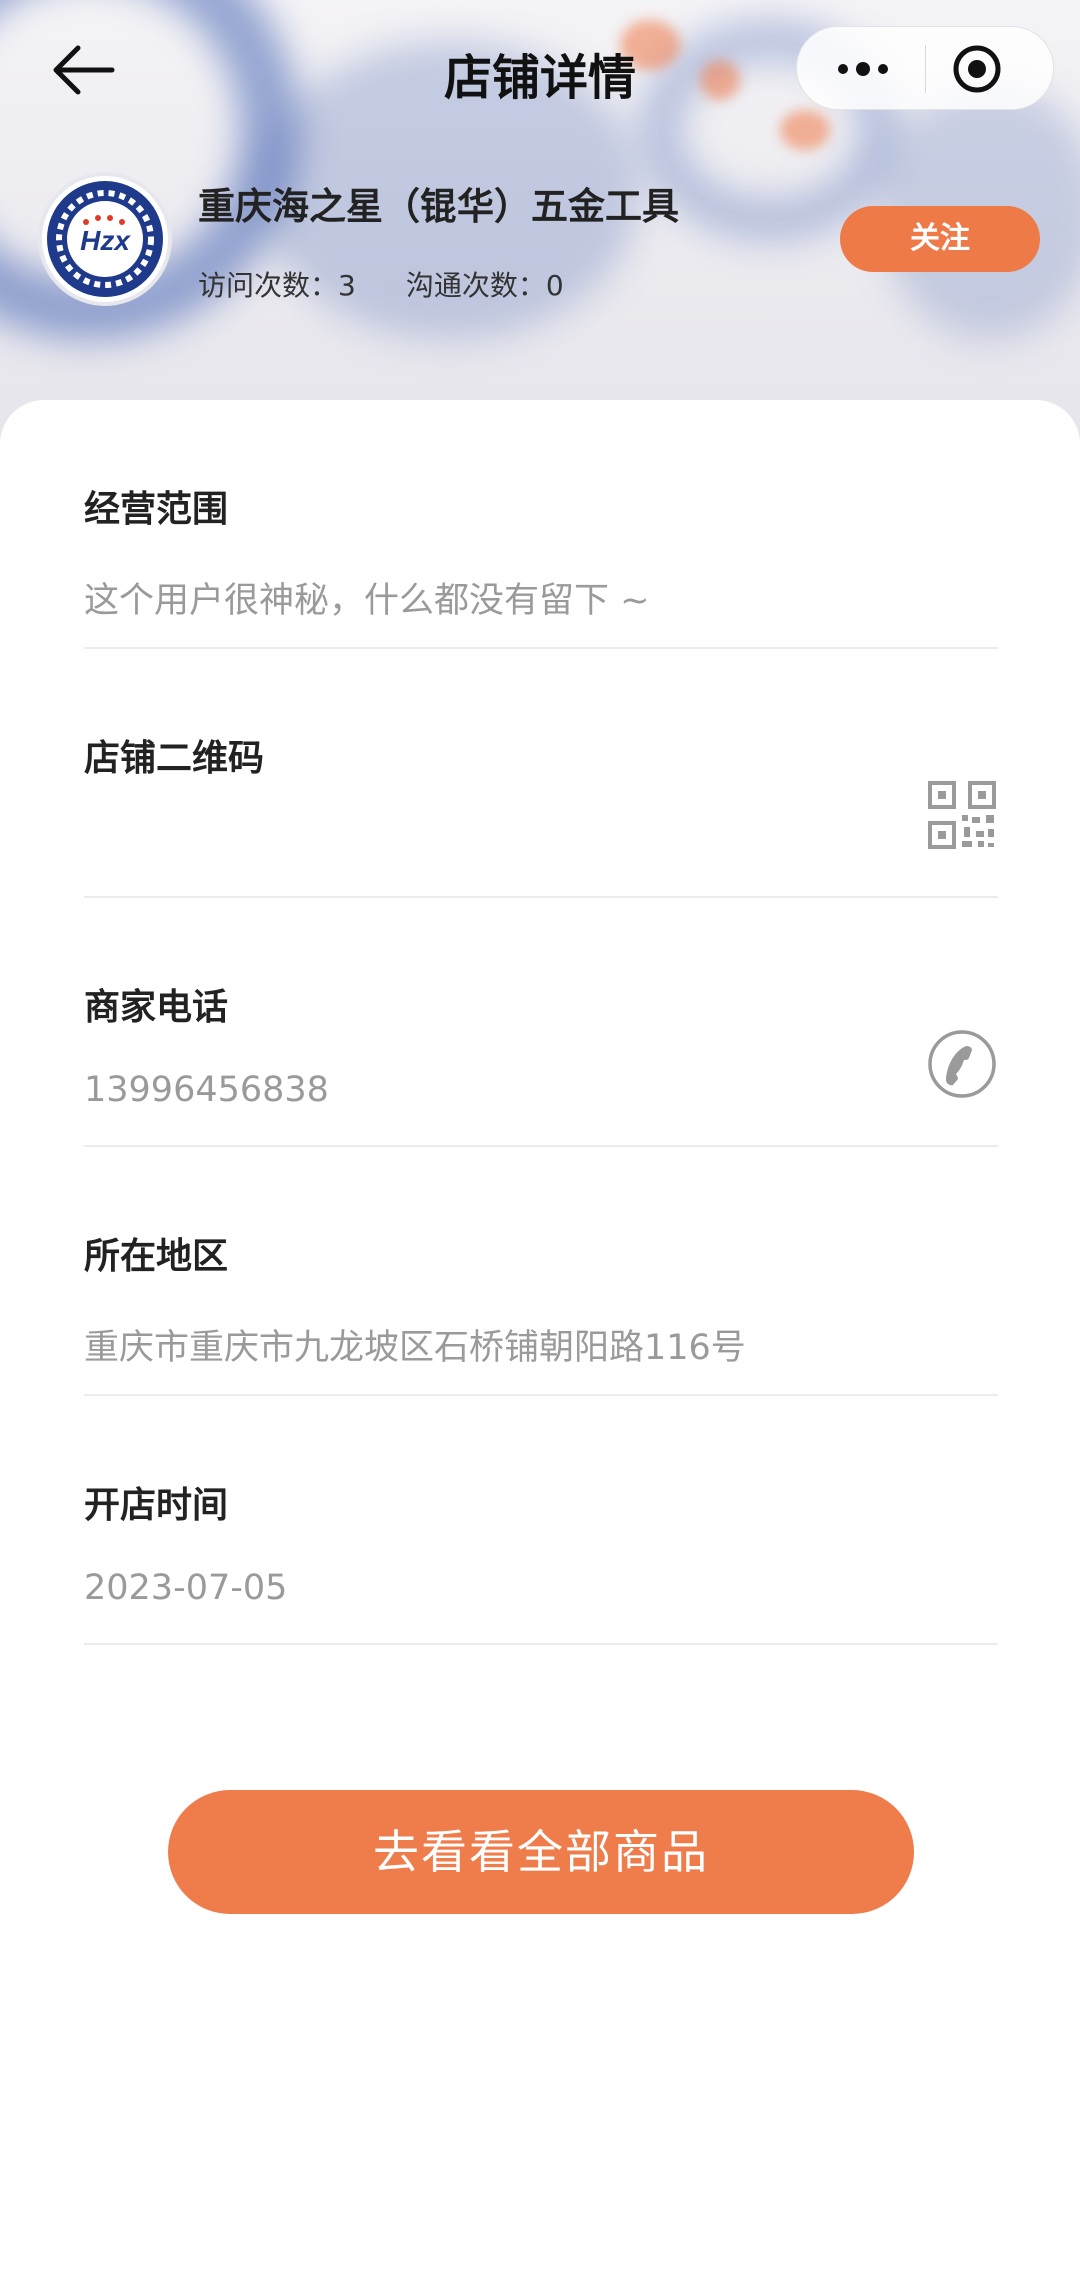  Describe the element at coordinates (415, 1348) in the screenshot. I see `region-address: 重庆市重庆市九龙坡区石桥铺朝阳路116号` at that location.